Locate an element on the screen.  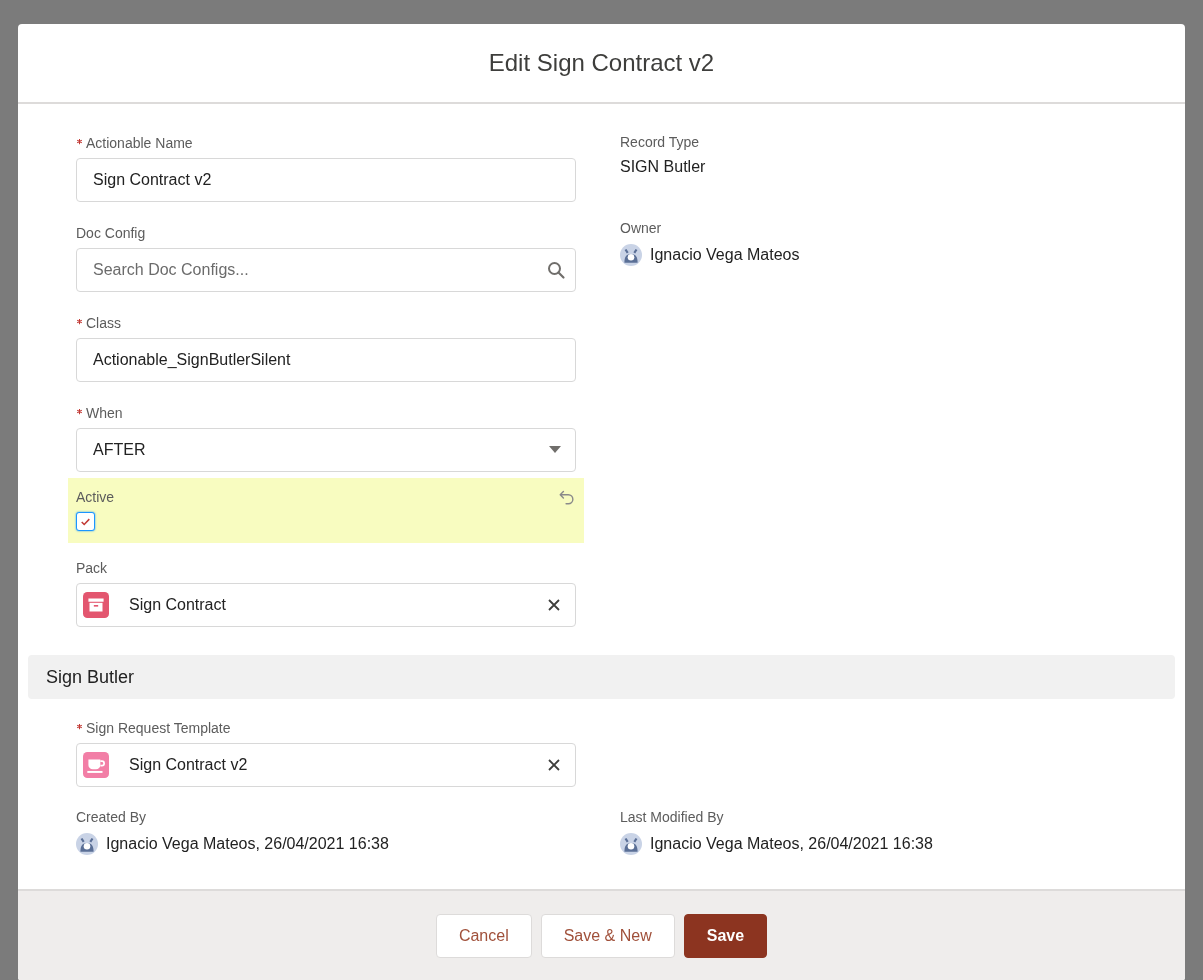
field-label: Active is located at coordinates (95, 497).